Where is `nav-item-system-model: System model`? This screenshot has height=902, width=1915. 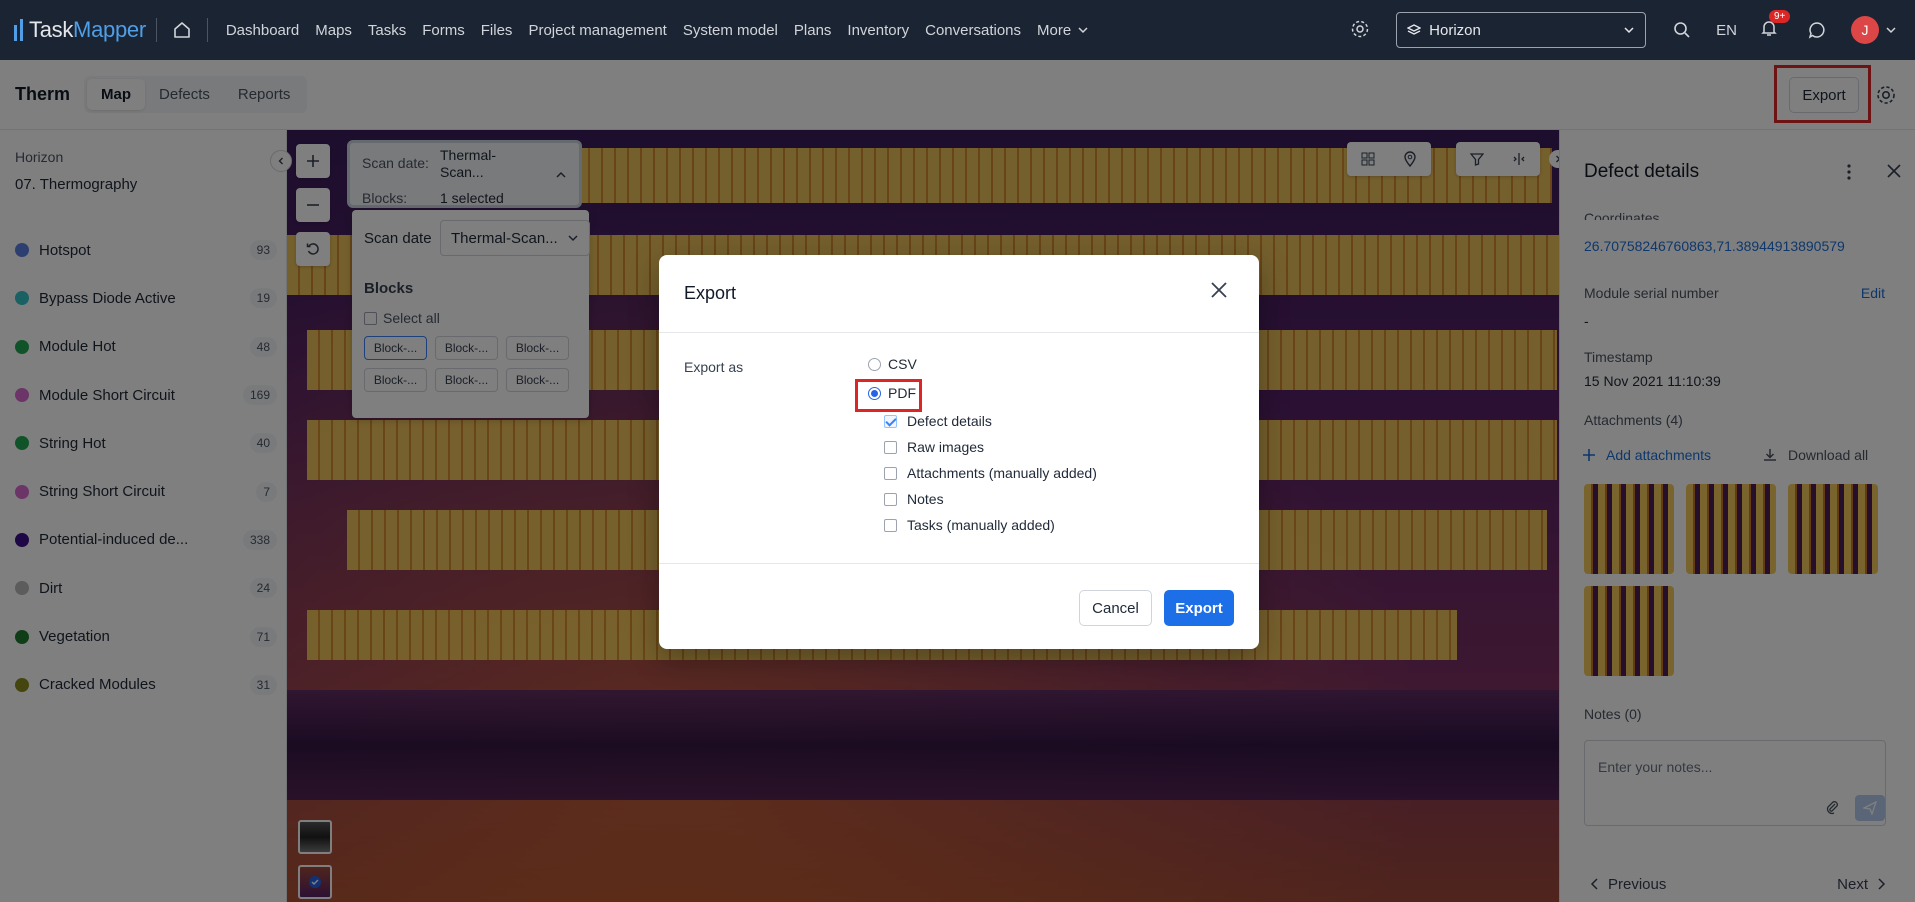 nav-item-system-model: System model is located at coordinates (730, 30).